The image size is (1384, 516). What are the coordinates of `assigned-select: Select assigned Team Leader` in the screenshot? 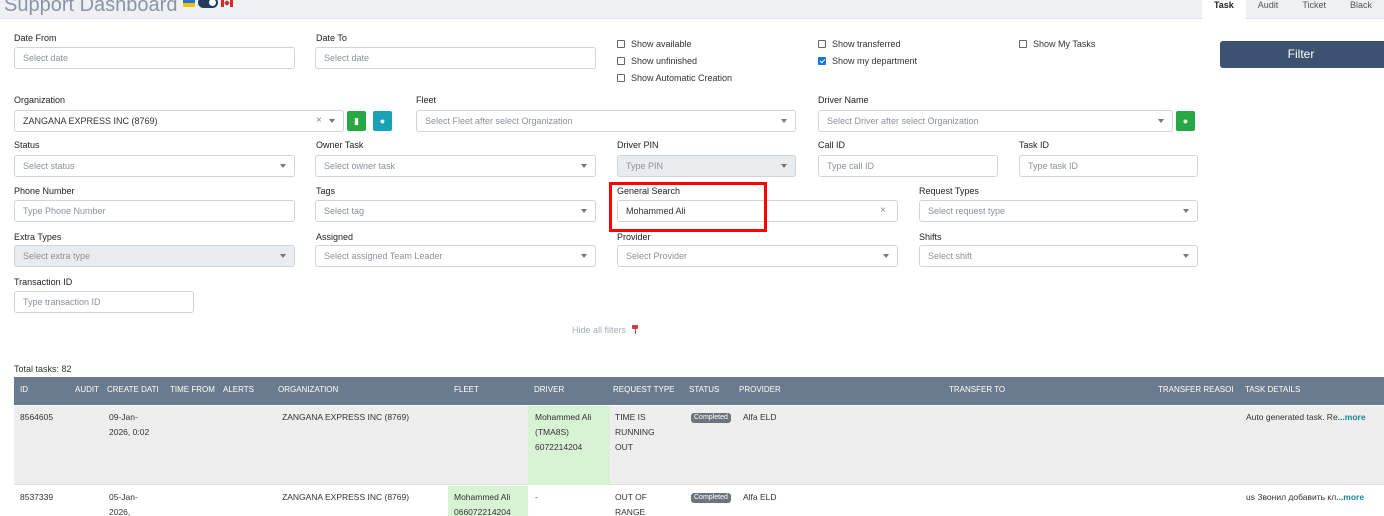 It's located at (455, 256).